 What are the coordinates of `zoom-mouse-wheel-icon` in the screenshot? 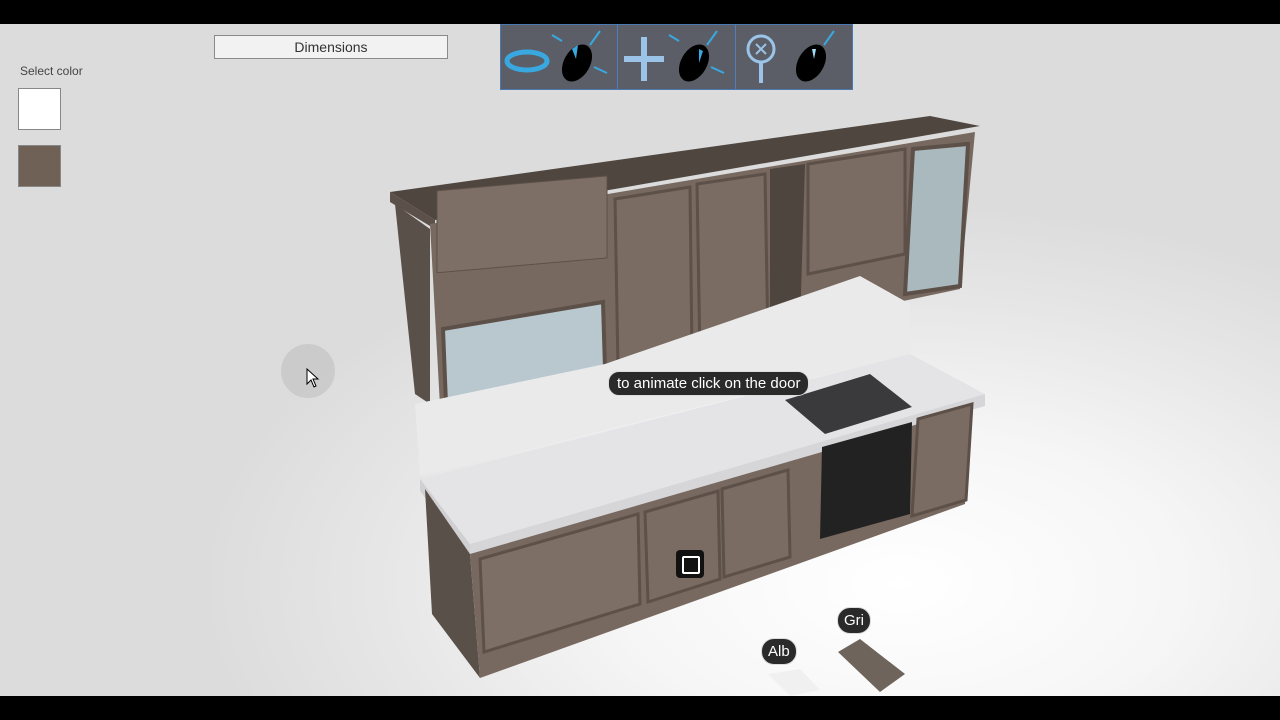 It's located at (794, 57).